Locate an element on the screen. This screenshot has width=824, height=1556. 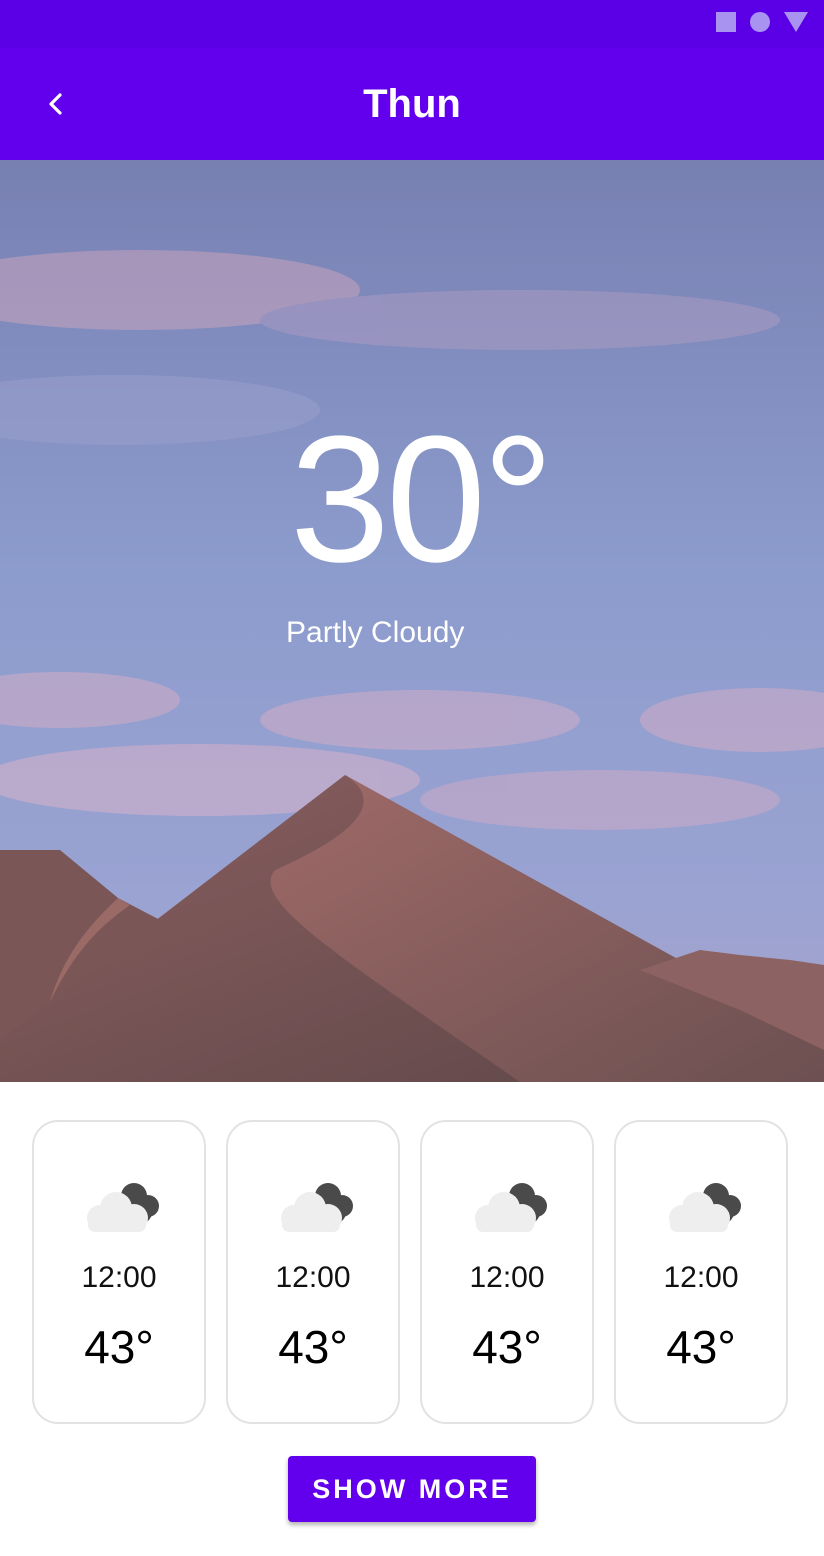
status-bar is located at coordinates (412, 24).